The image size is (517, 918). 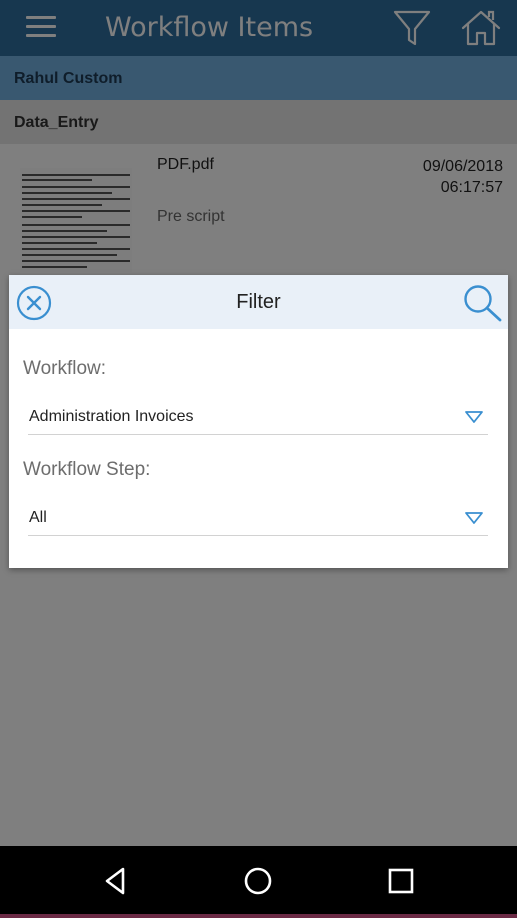 I want to click on back-icon, so click(x=116, y=881).